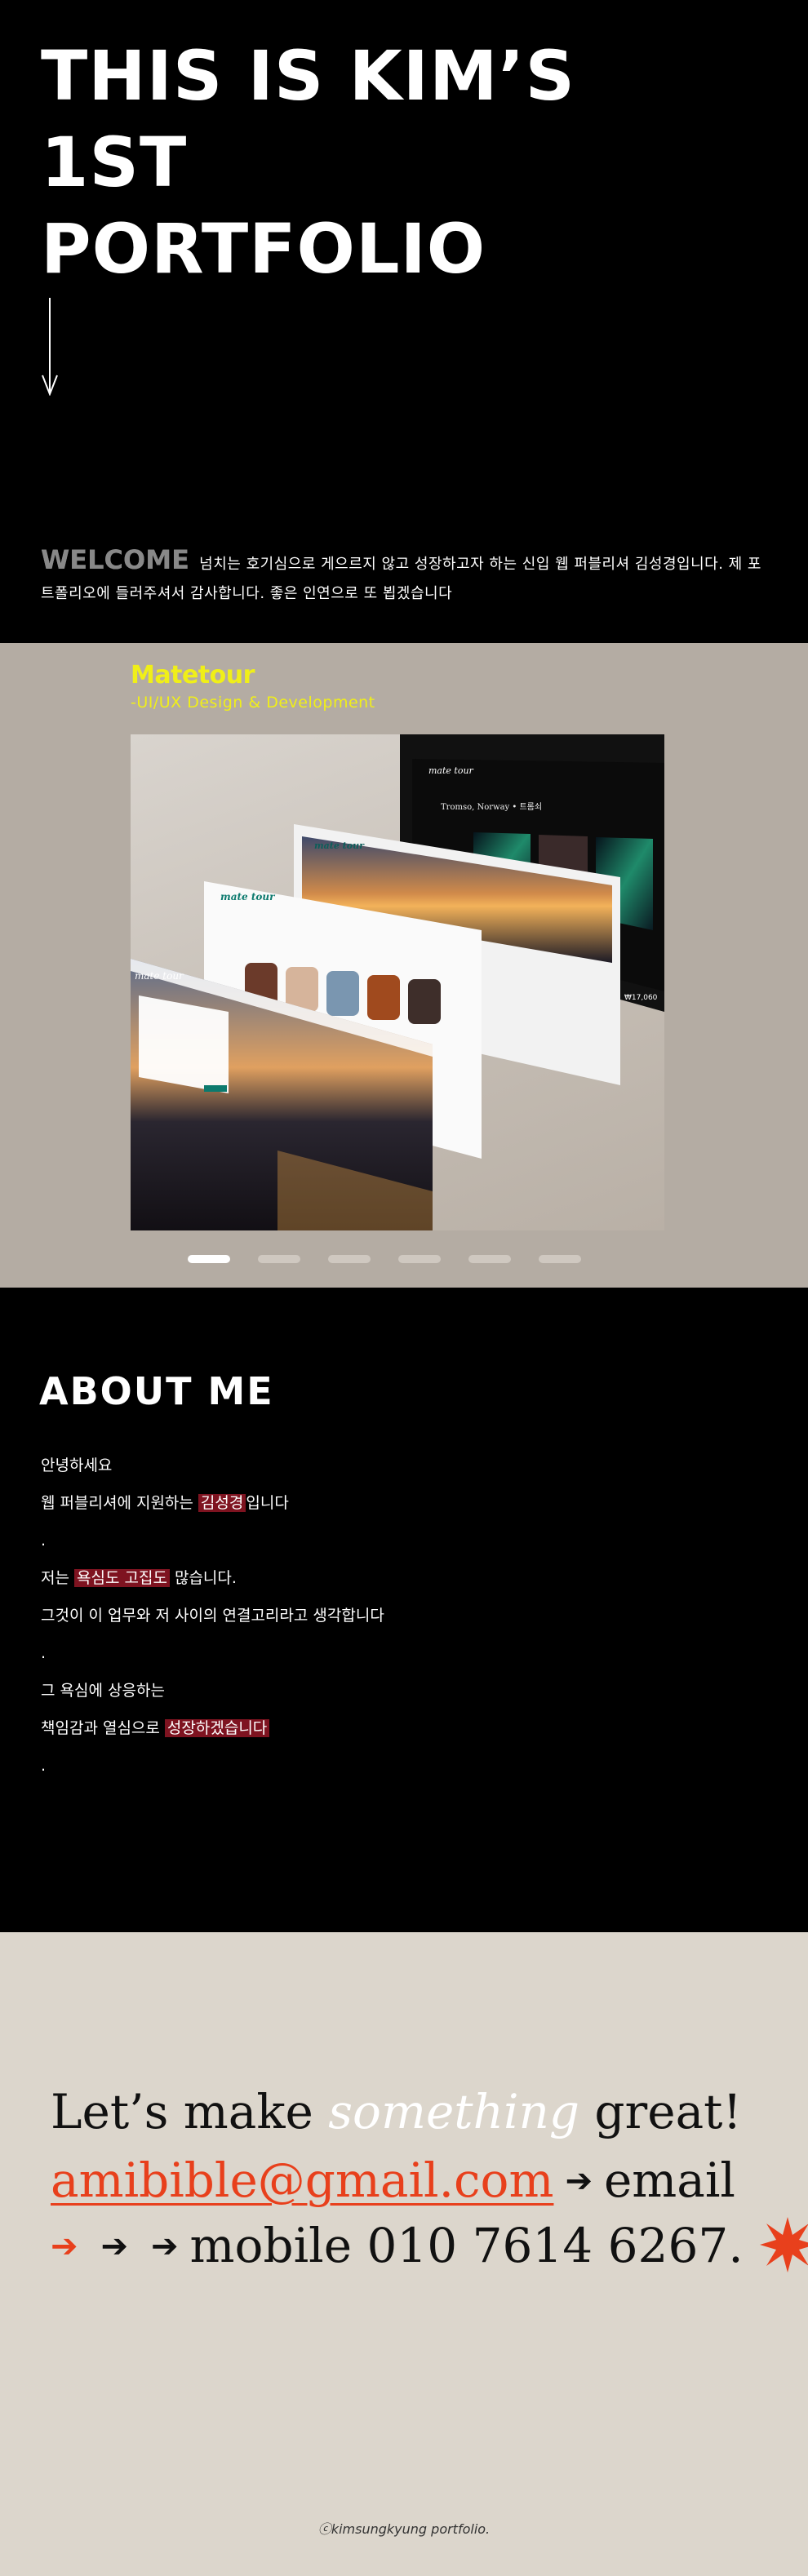 The width and height of the screenshot is (808, 2576). I want to click on contact-headline: Let’s make something great!, so click(396, 2111).